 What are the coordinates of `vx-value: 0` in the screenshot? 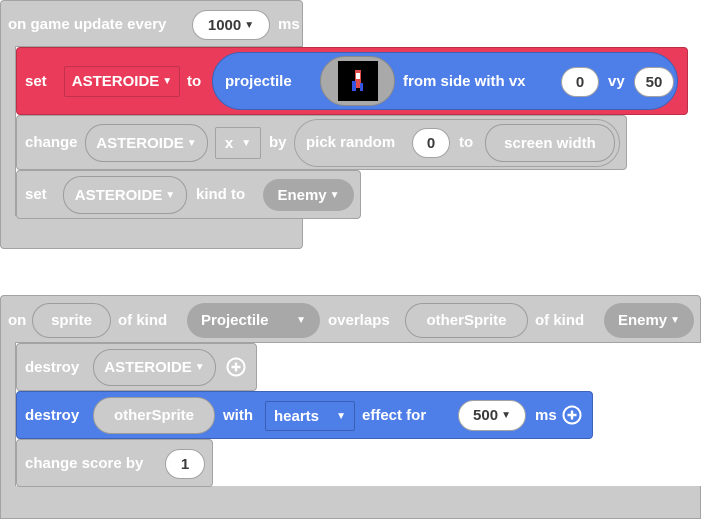 It's located at (580, 82).